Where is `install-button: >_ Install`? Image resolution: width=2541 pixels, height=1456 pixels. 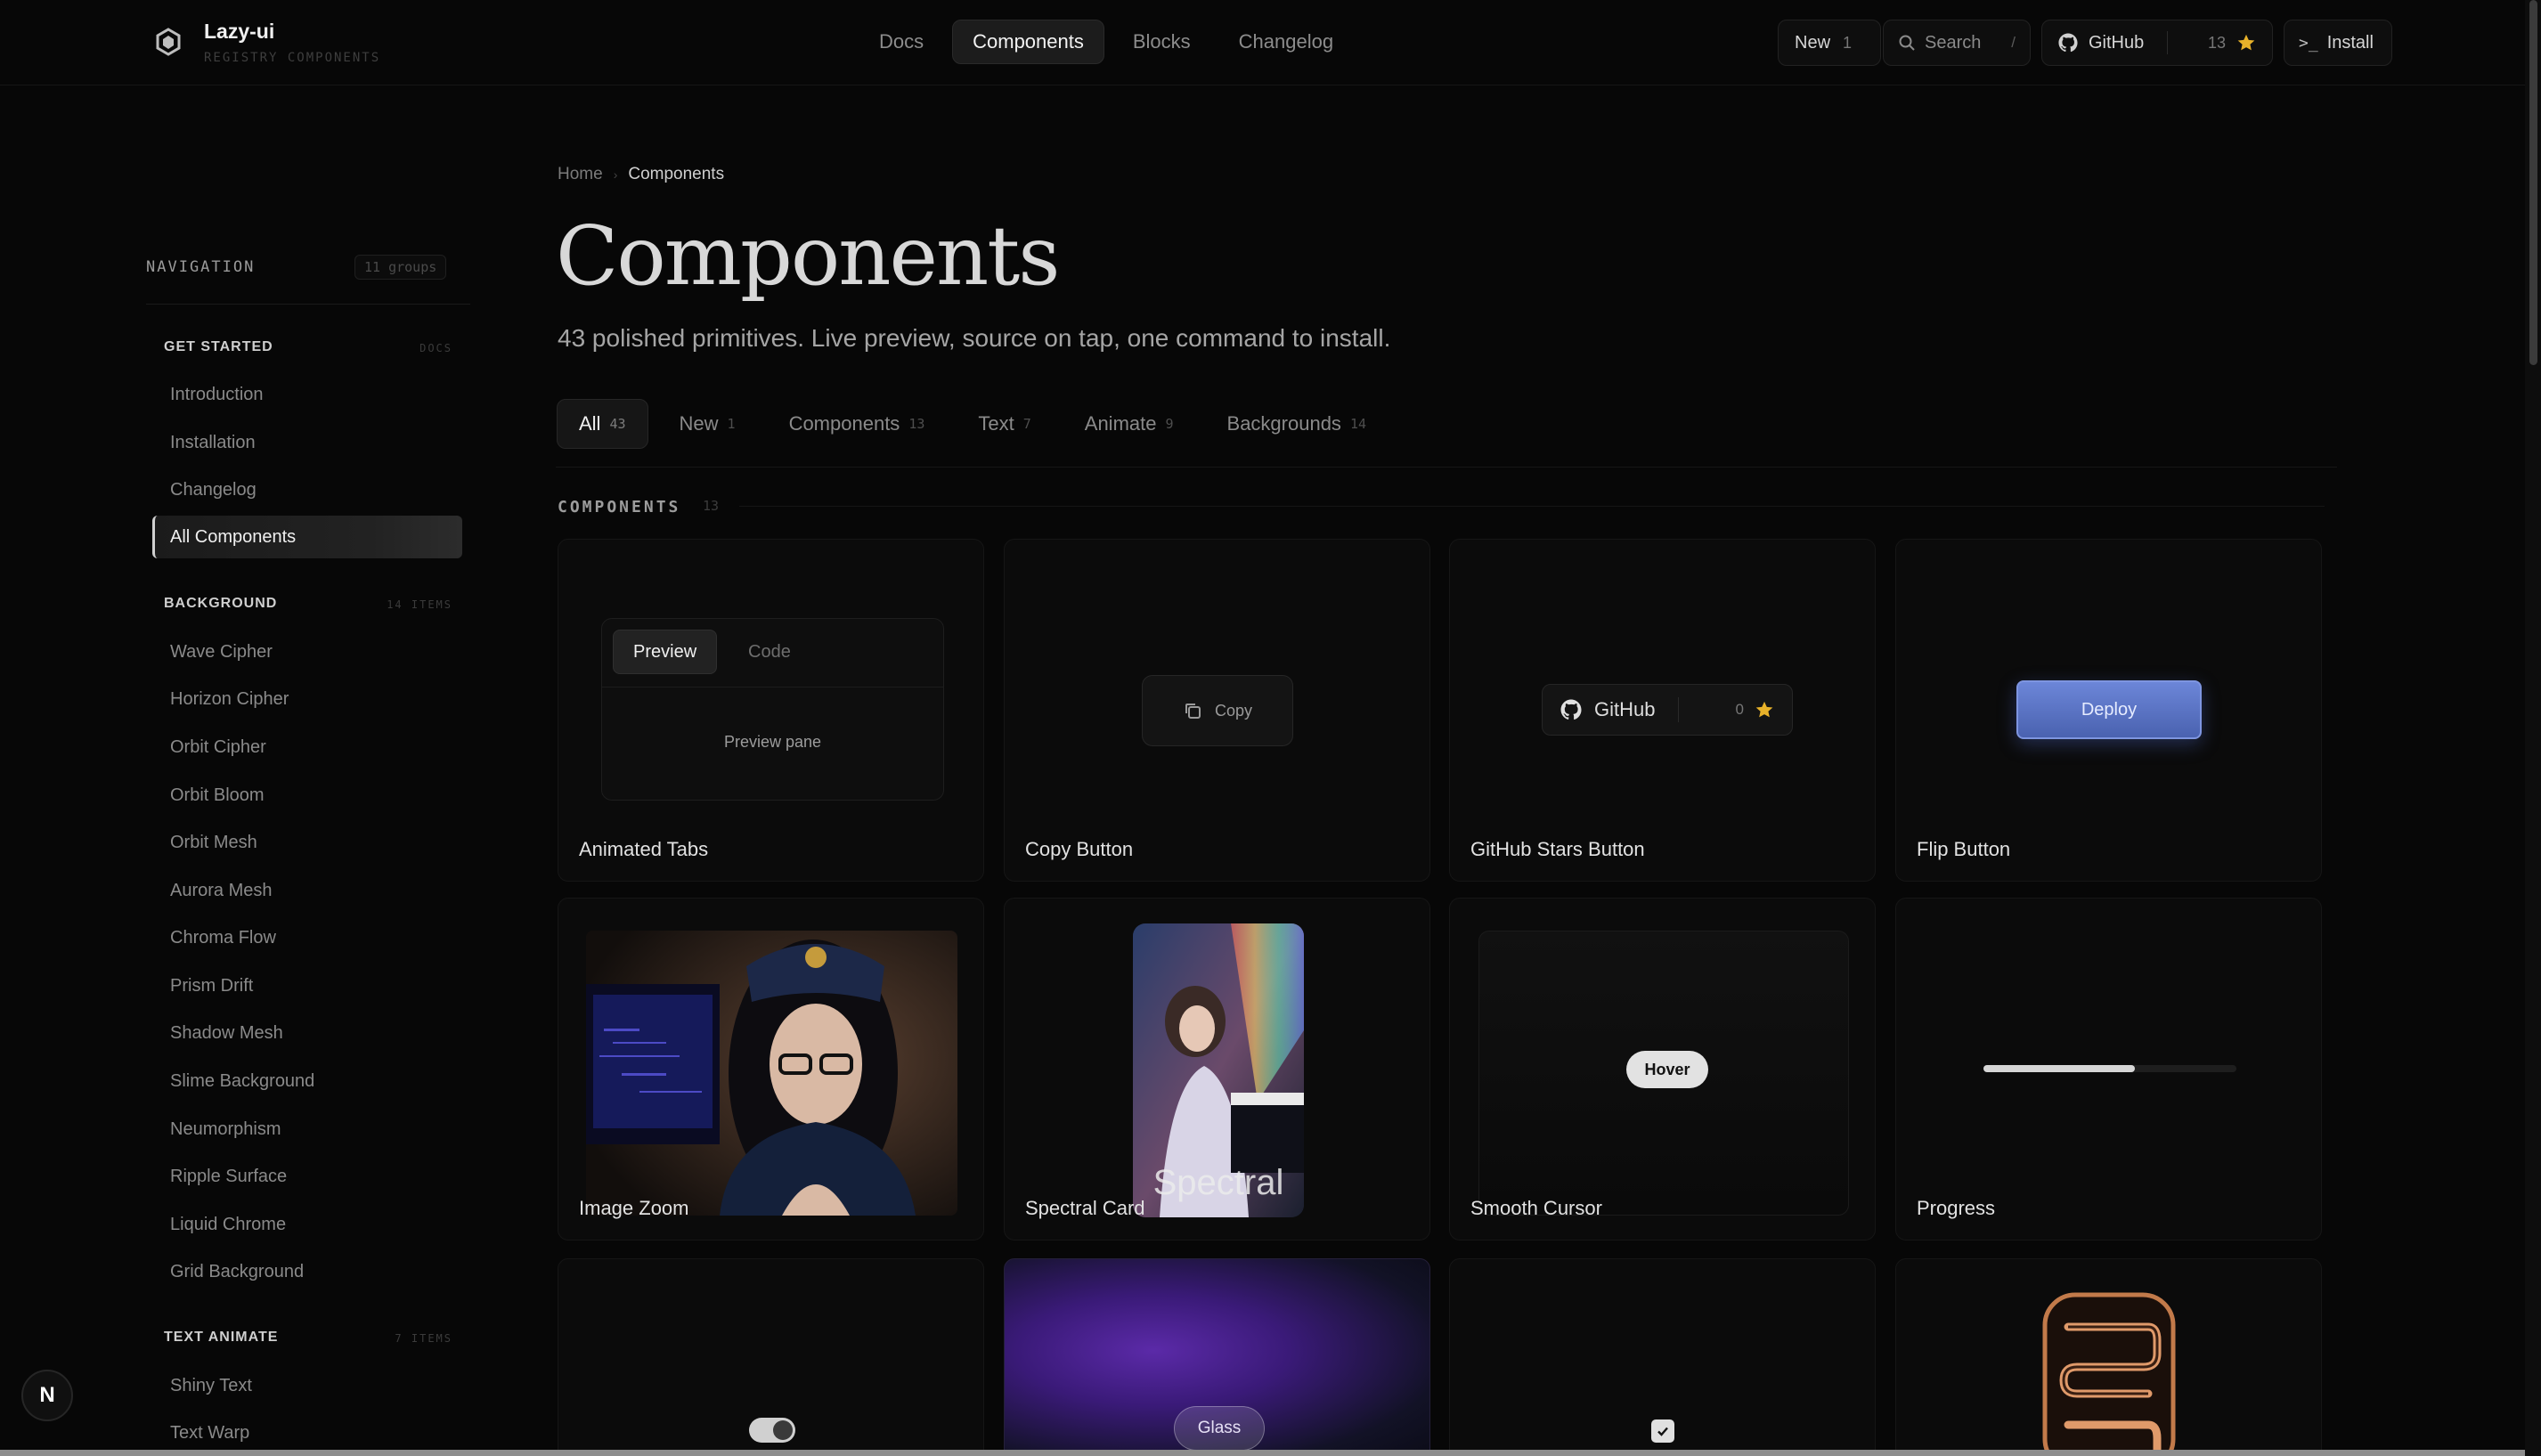 install-button: >_ Install is located at coordinates (2338, 43).